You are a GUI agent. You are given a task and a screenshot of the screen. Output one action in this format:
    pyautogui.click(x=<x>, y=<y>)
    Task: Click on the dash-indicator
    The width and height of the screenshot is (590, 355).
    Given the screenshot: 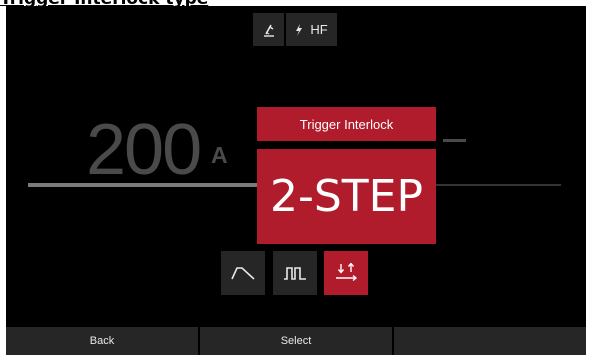 What is the action you would take?
    pyautogui.click(x=454, y=140)
    